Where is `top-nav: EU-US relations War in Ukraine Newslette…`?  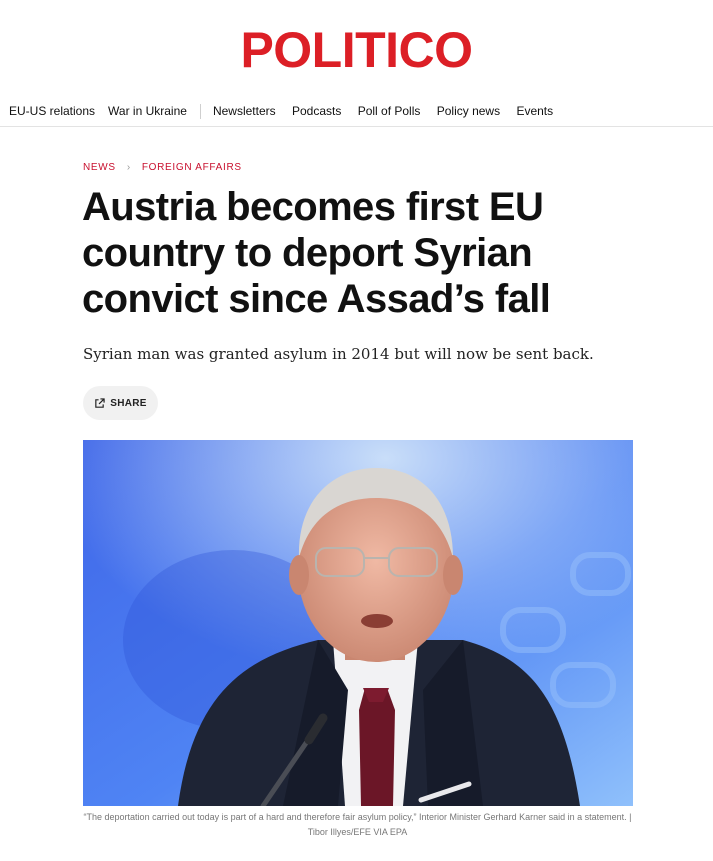 top-nav: EU-US relations War in Ukraine Newslette… is located at coordinates (356, 111).